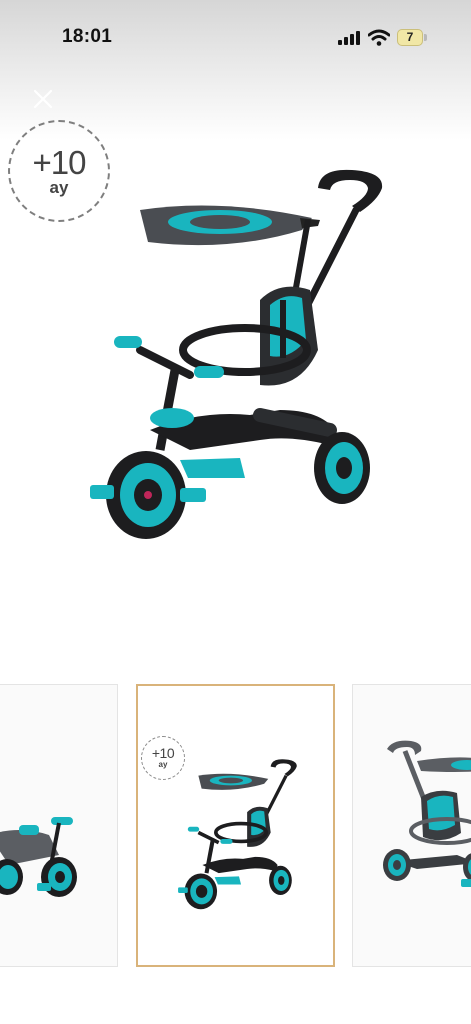 Image resolution: width=471 pixels, height=1024 pixels. I want to click on front-wheel, so click(146, 495).